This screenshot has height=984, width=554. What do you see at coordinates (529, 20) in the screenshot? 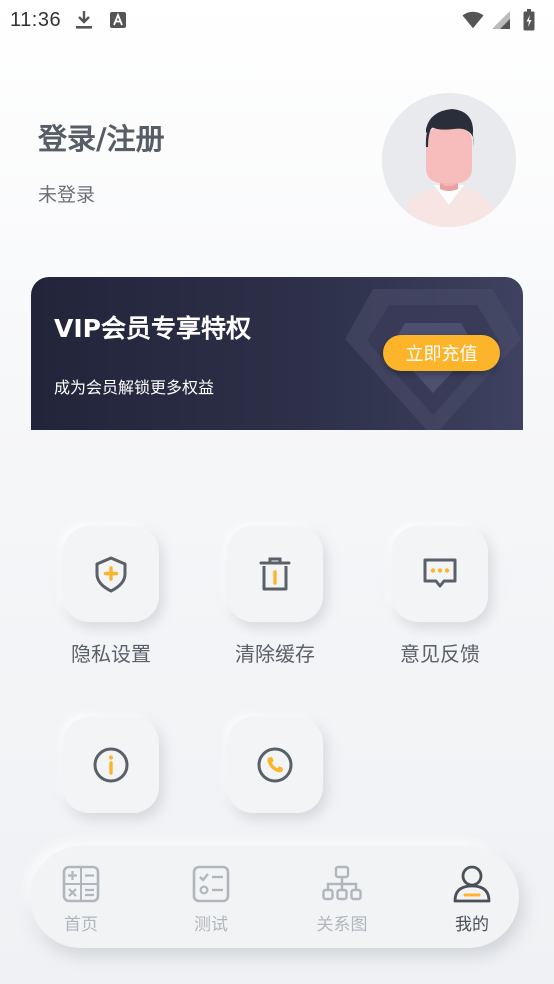
I see `battery-icon` at bounding box center [529, 20].